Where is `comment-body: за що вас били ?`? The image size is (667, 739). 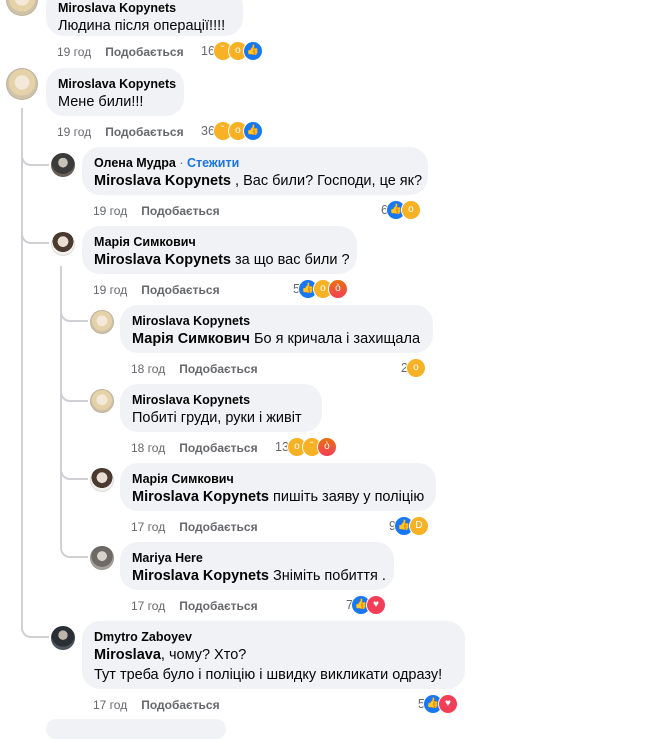 comment-body: за що вас били ? is located at coordinates (290, 260).